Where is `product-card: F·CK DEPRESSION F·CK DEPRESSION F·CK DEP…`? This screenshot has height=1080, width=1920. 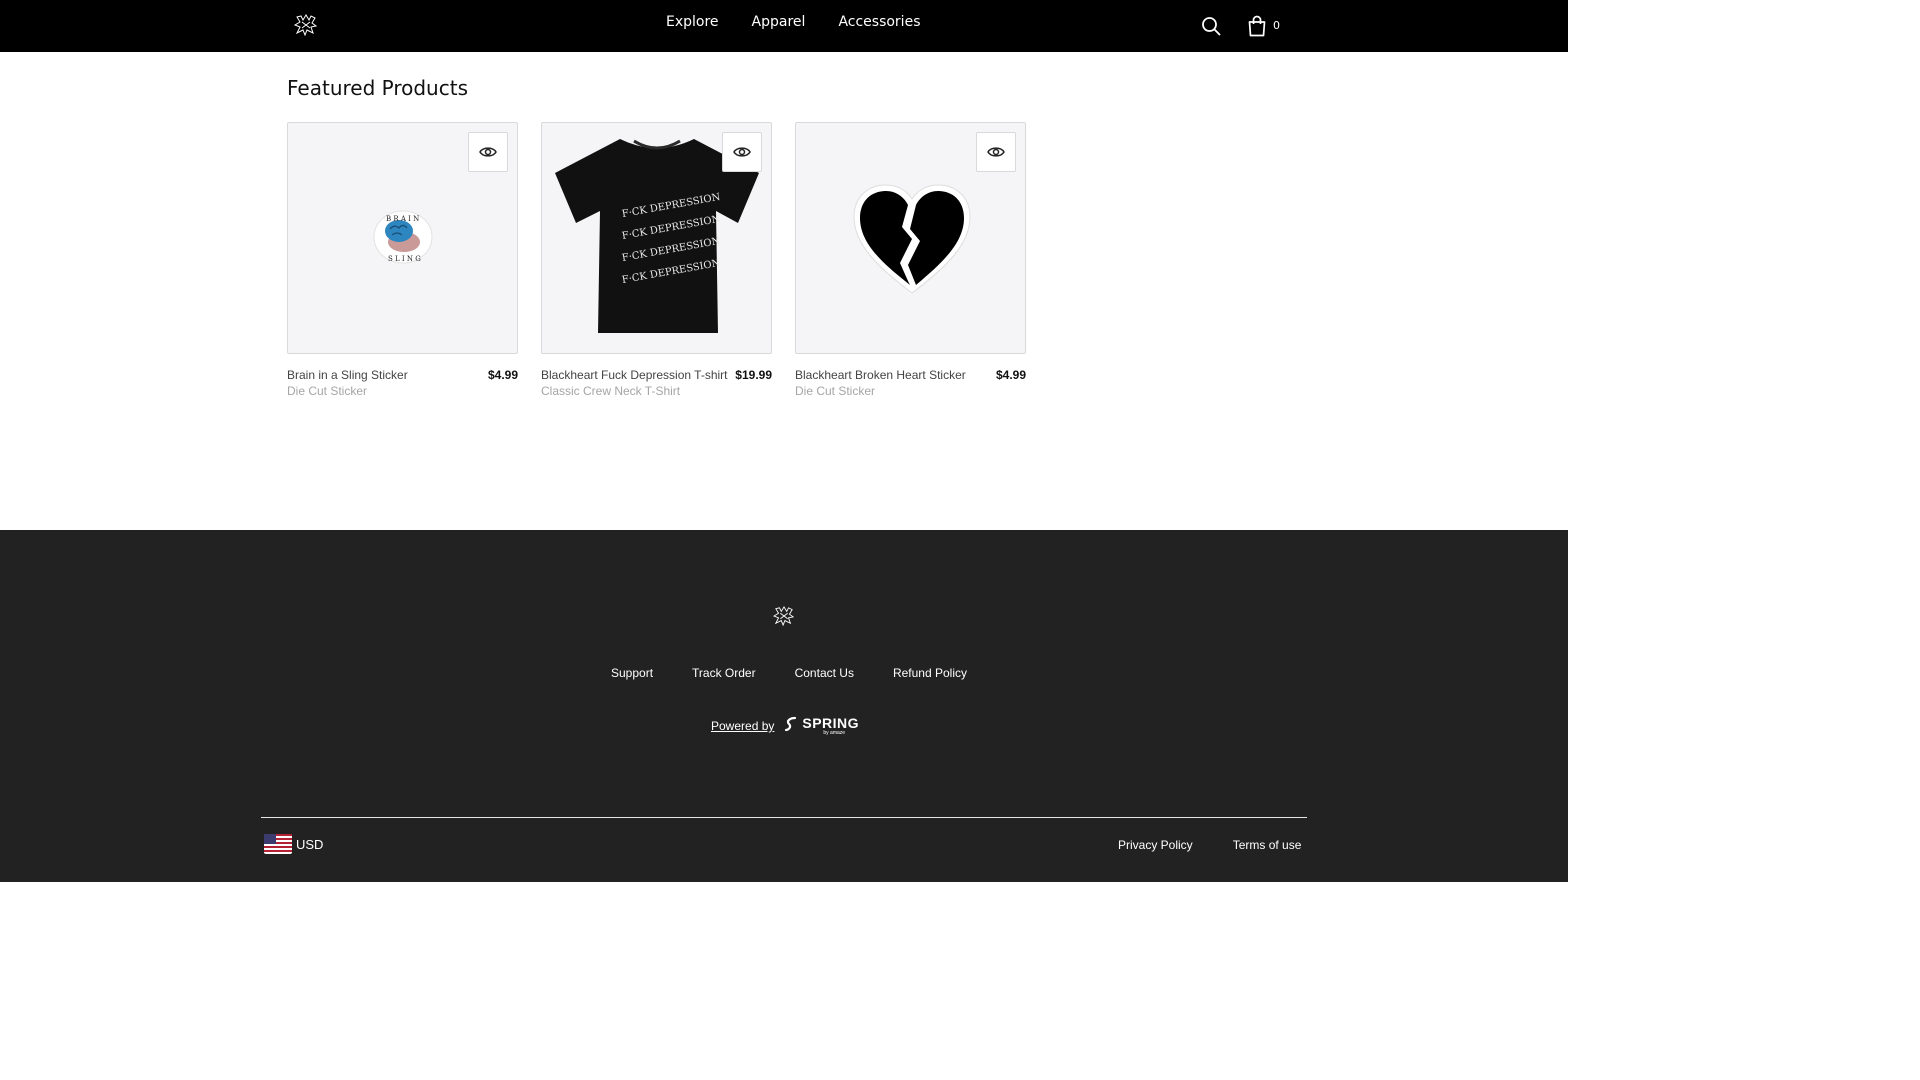
product-card: F·CK DEPRESSION F·CK DEPRESSION F·CK DEP… is located at coordinates (656, 263).